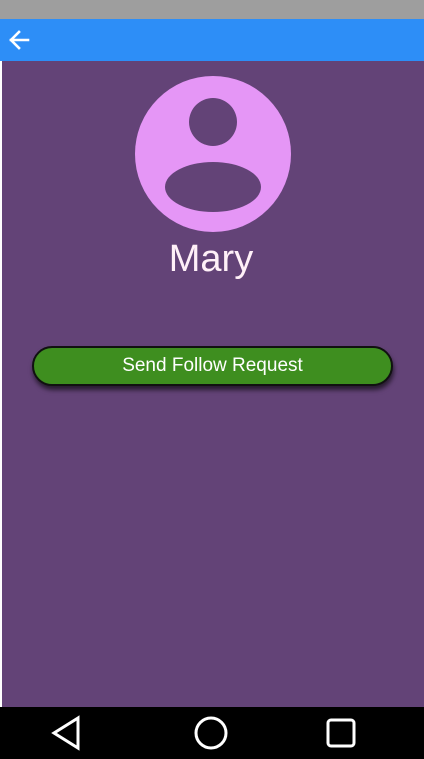 Image resolution: width=424 pixels, height=759 pixels. I want to click on triangle-back-icon, so click(65, 733).